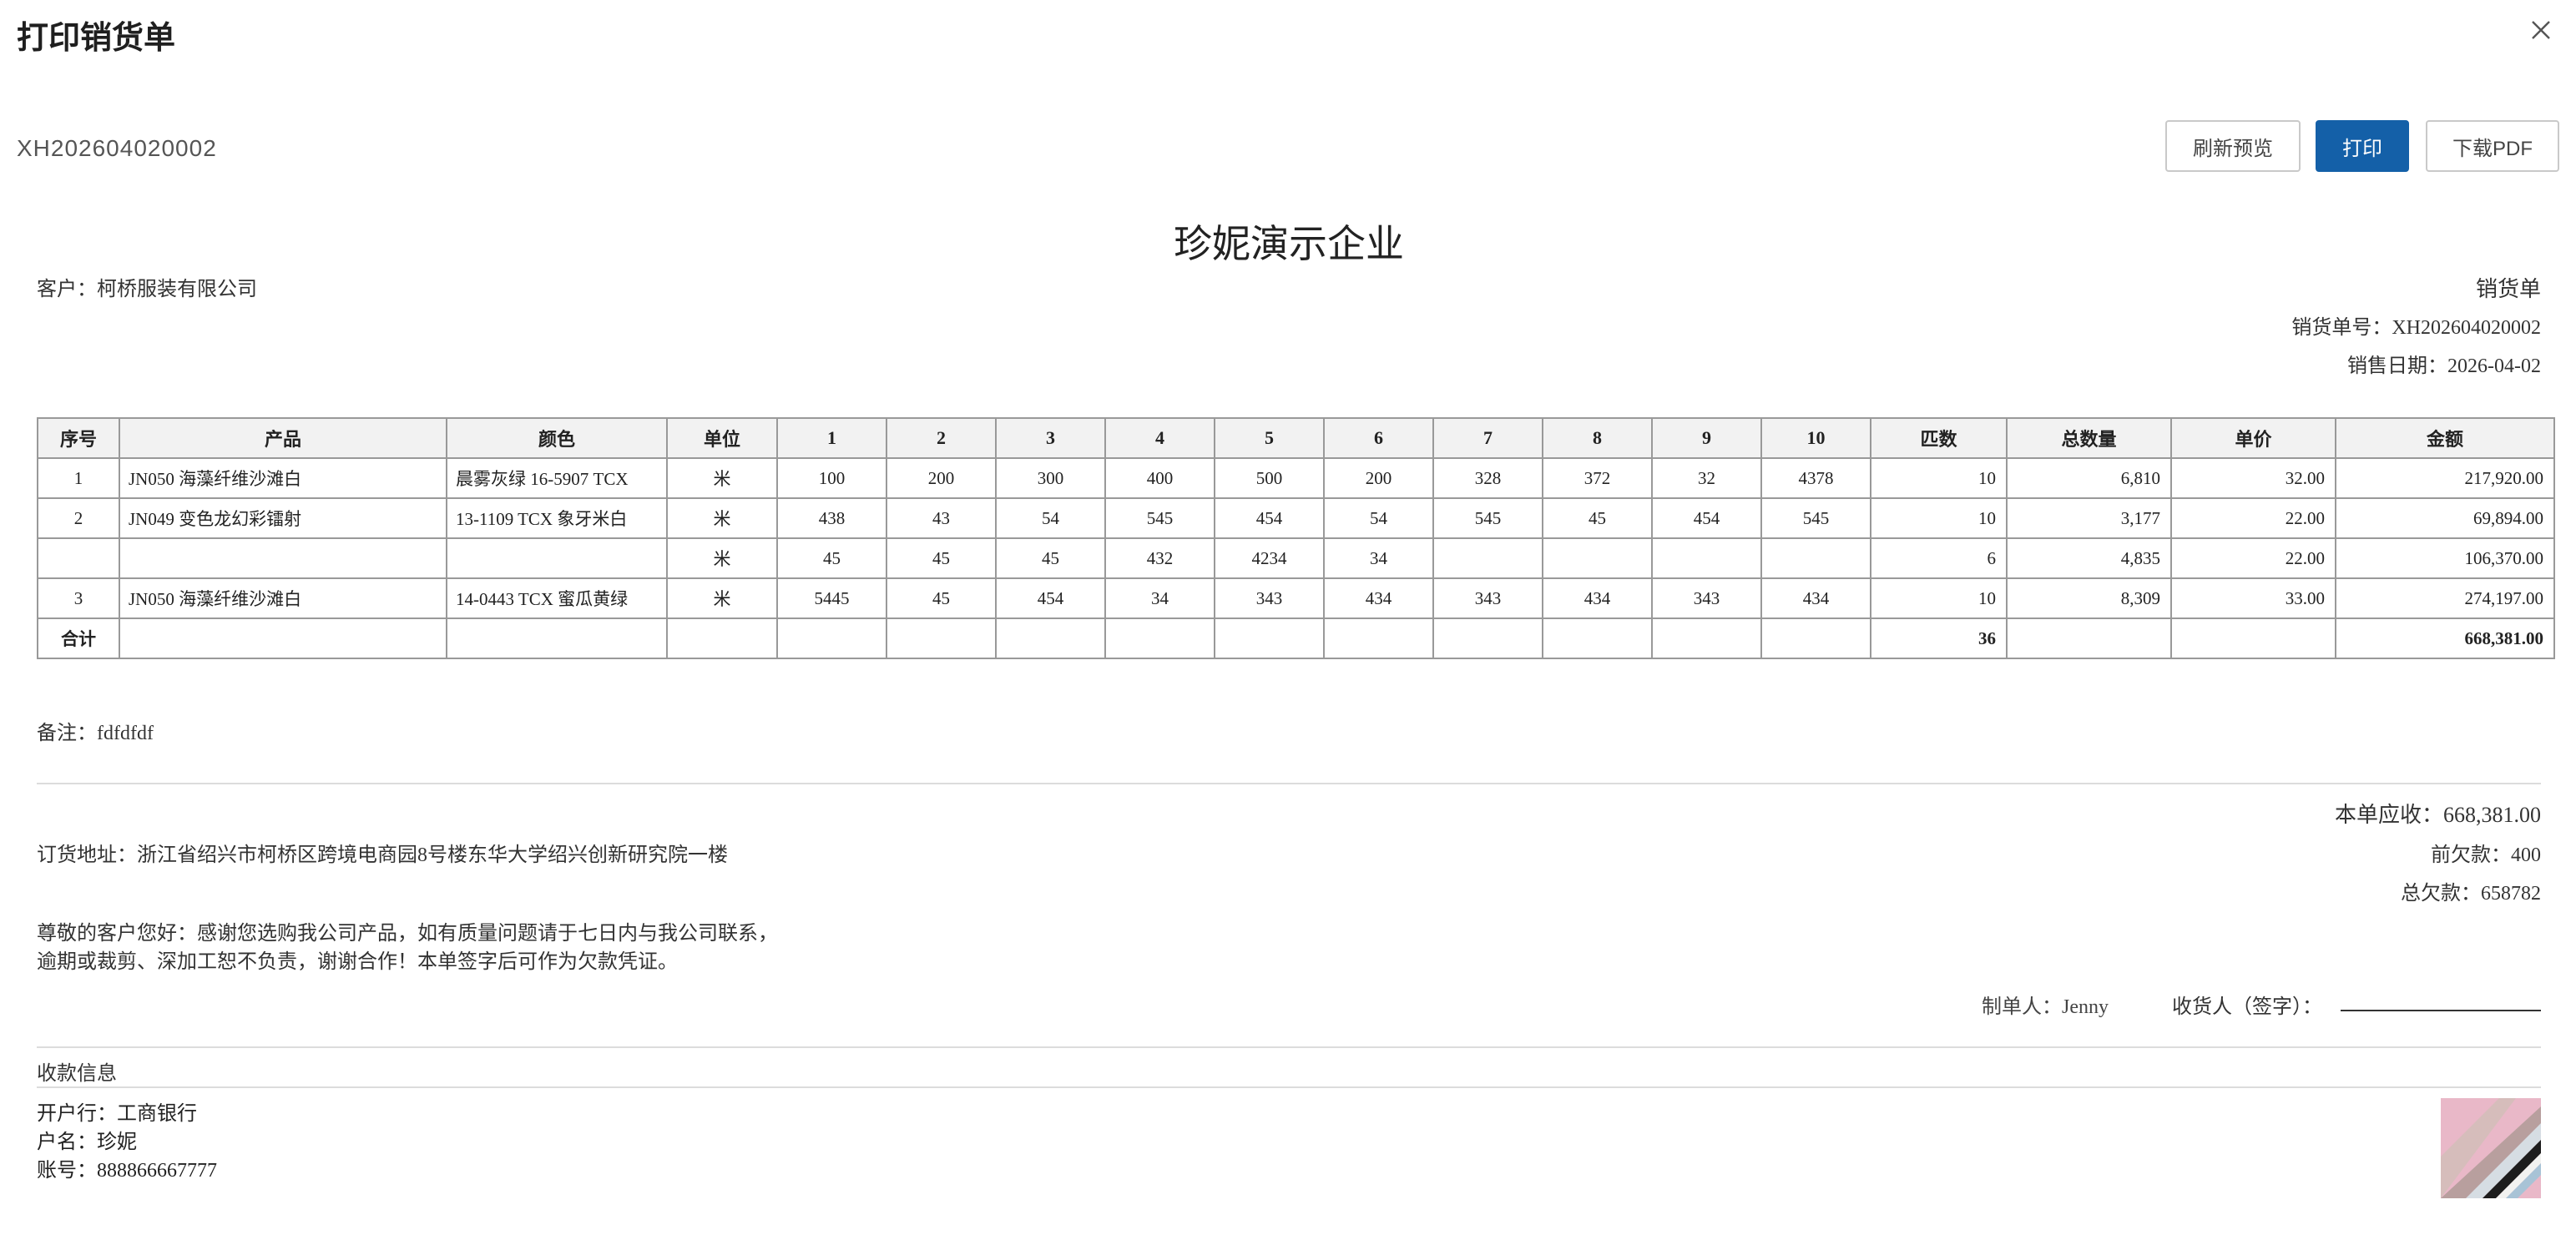  Describe the element at coordinates (2445, 598) in the screenshot. I see `table-cell: 274,197.00` at that location.